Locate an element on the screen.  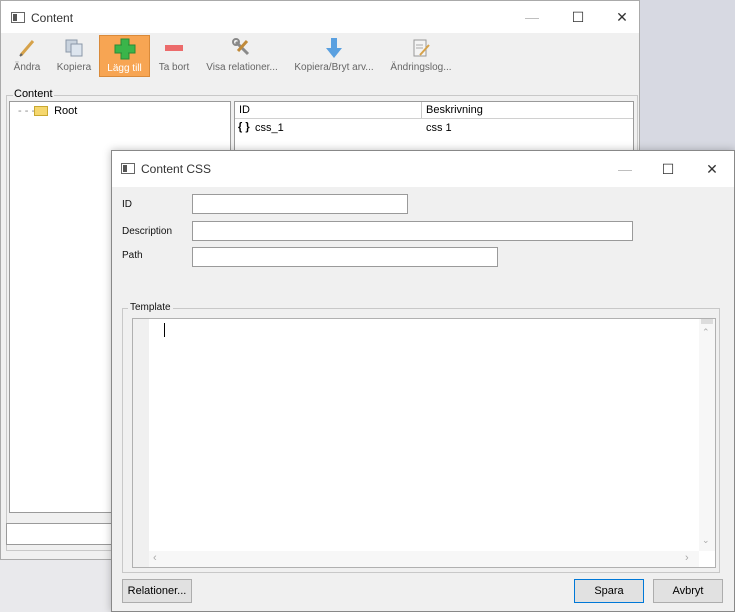
dialog-minimize-button: — is located at coordinates (625, 169).